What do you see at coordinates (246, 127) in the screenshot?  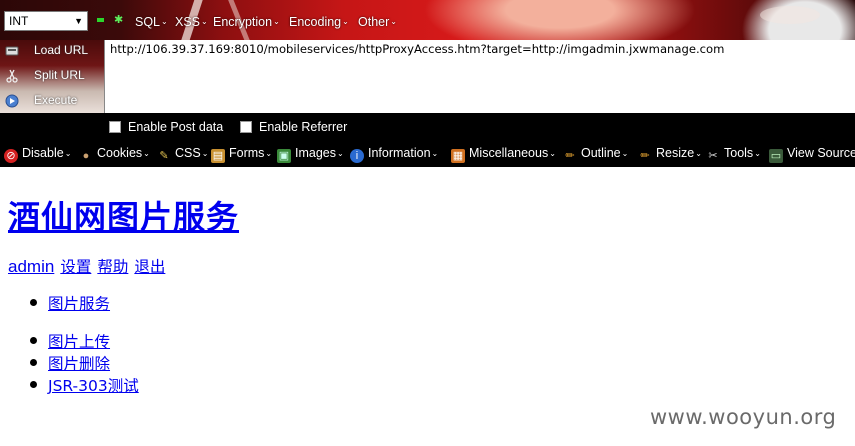 I see `enable-referrer-checkbox` at bounding box center [246, 127].